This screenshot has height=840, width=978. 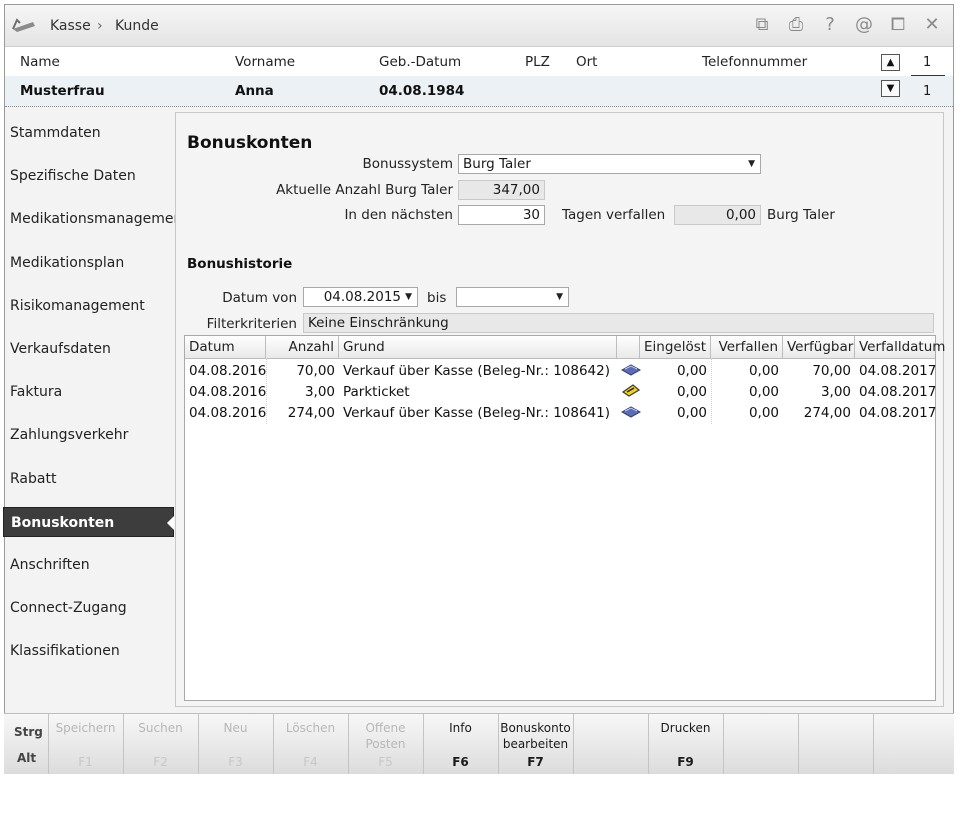 What do you see at coordinates (478, 347) in the screenshot?
I see `th-grund: Grund` at bounding box center [478, 347].